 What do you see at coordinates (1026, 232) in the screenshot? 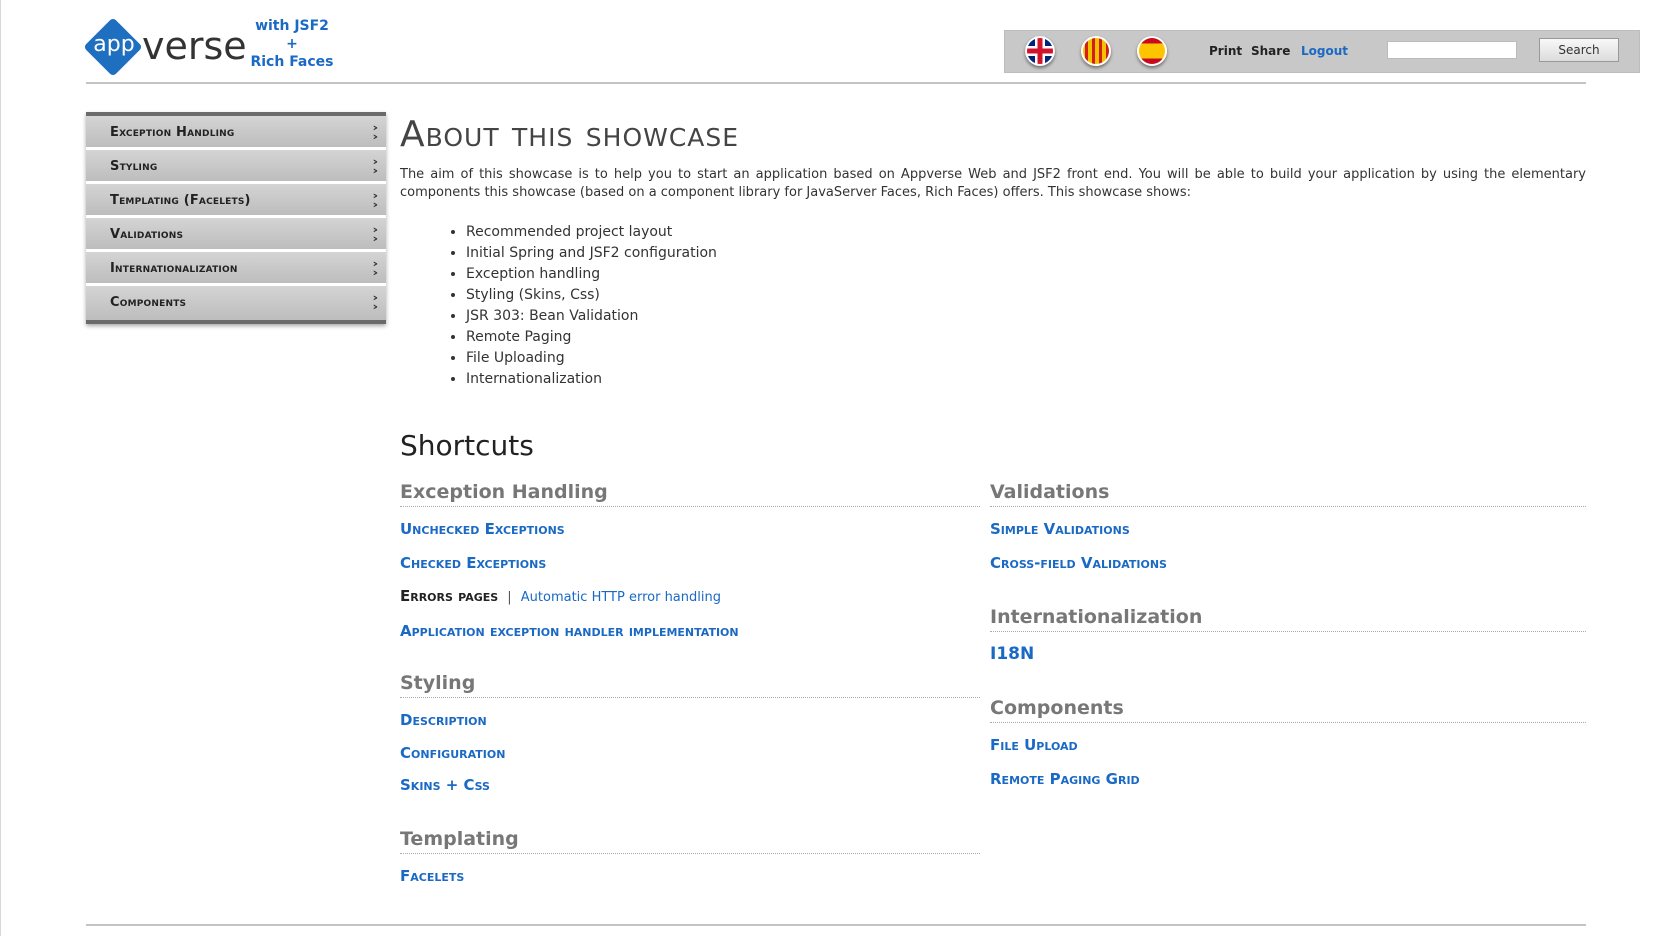
I see `list-item: Recommended project layout` at bounding box center [1026, 232].